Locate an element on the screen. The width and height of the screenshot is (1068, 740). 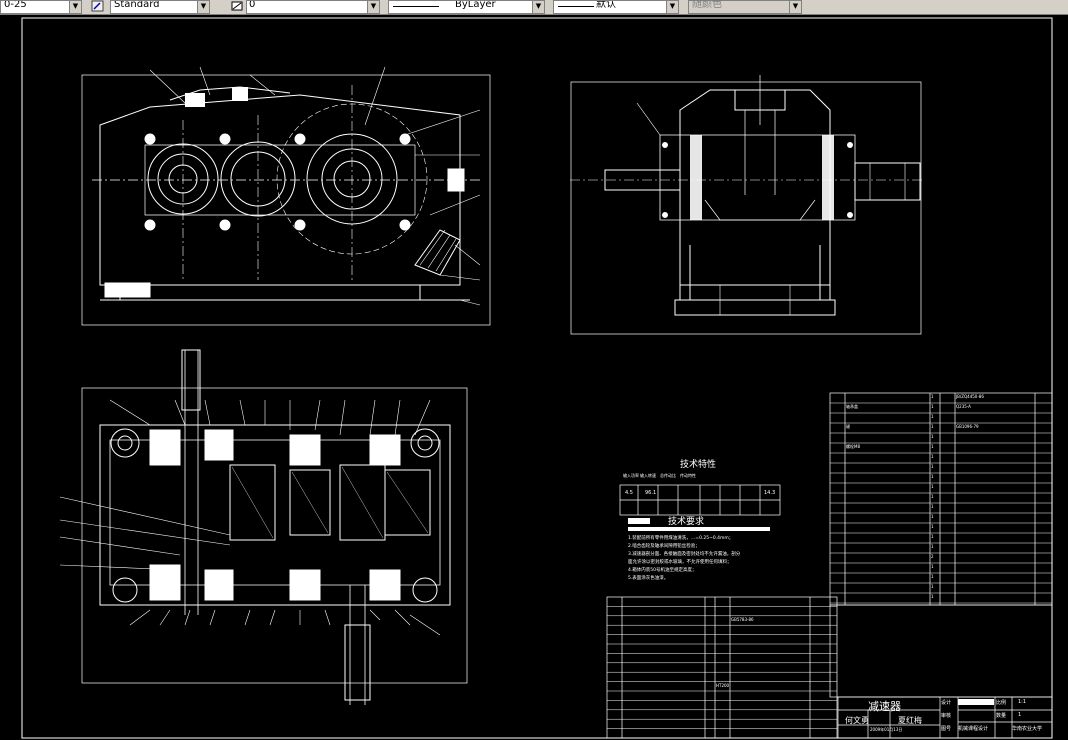
bom-upper-cell-name: 键 is located at coordinates (848, 426).